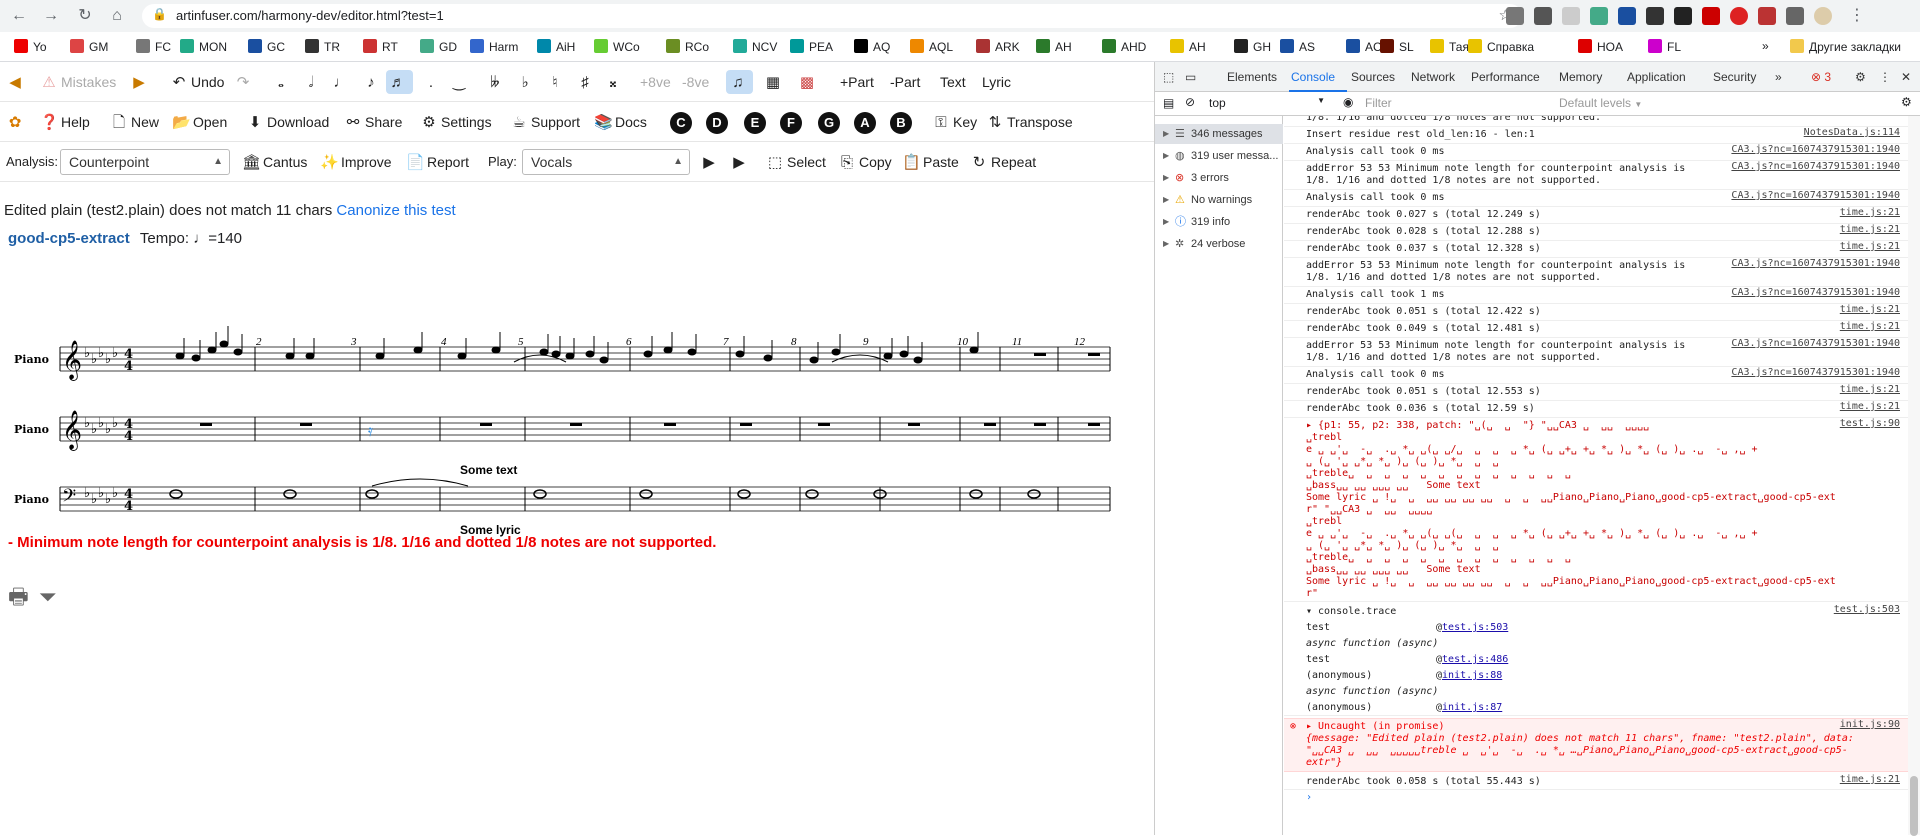 The image size is (1920, 836). Describe the element at coordinates (1440, 103) in the screenshot. I see `filter-input: Filter` at that location.